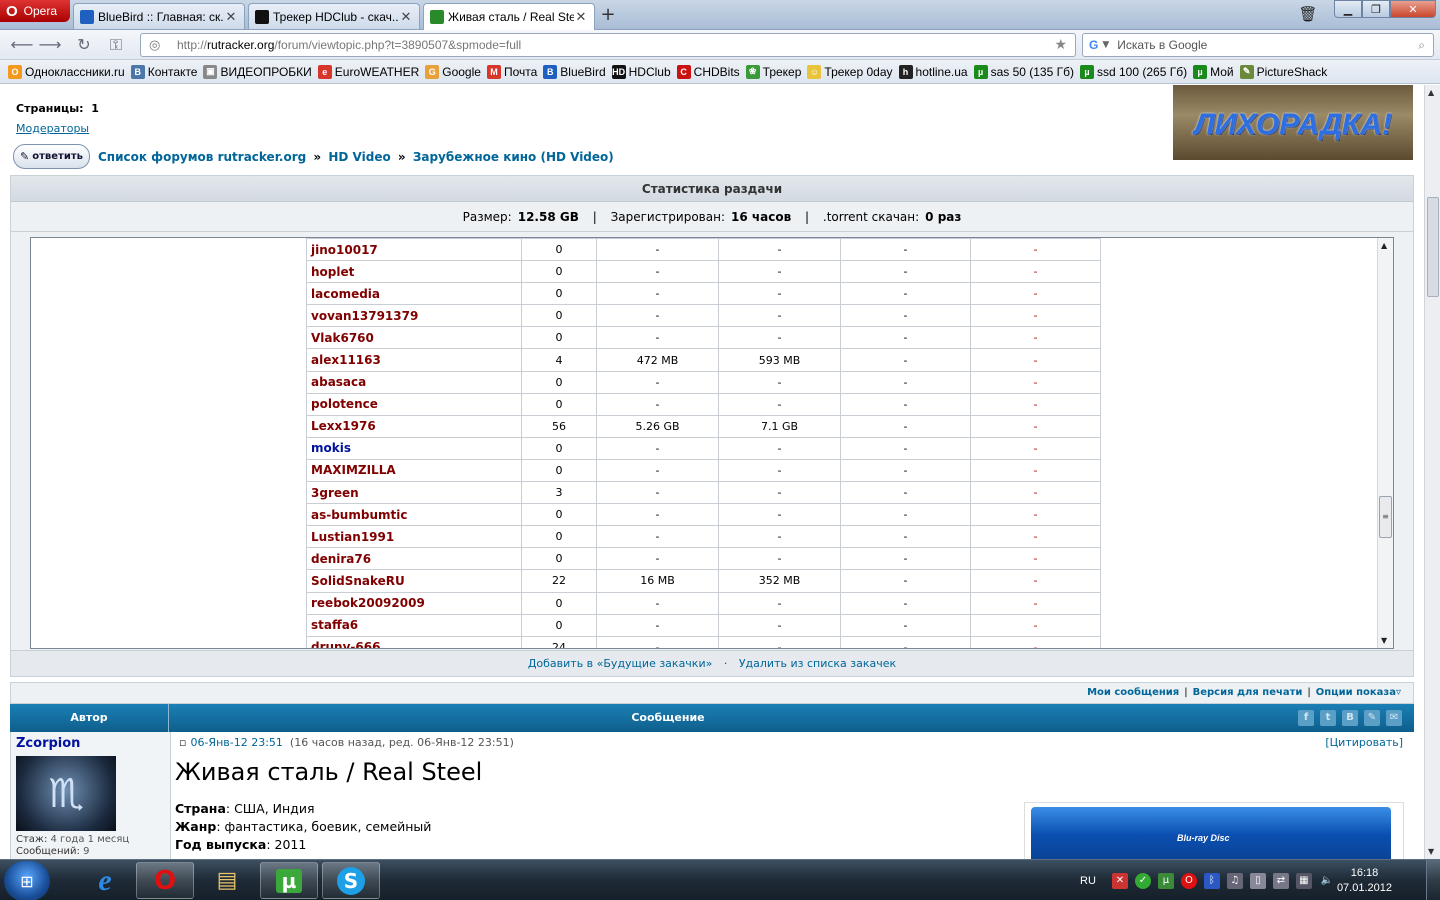 This screenshot has height=900, width=1440. What do you see at coordinates (66, 71) in the screenshot?
I see `bookmark-item: О Одноклассники.ru` at bounding box center [66, 71].